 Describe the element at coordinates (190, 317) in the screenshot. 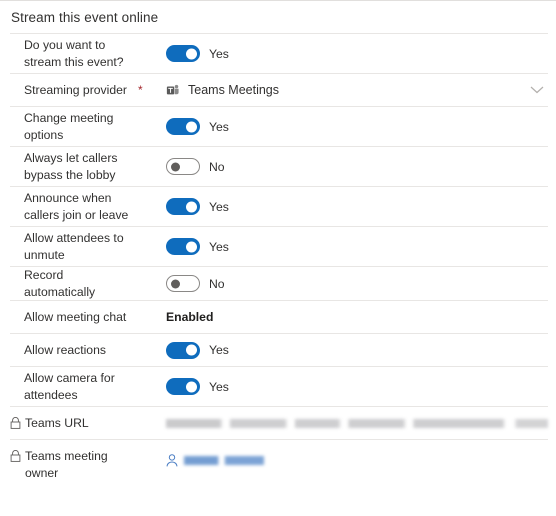

I see `static-value-allow-meeting-chat: Enabled` at that location.